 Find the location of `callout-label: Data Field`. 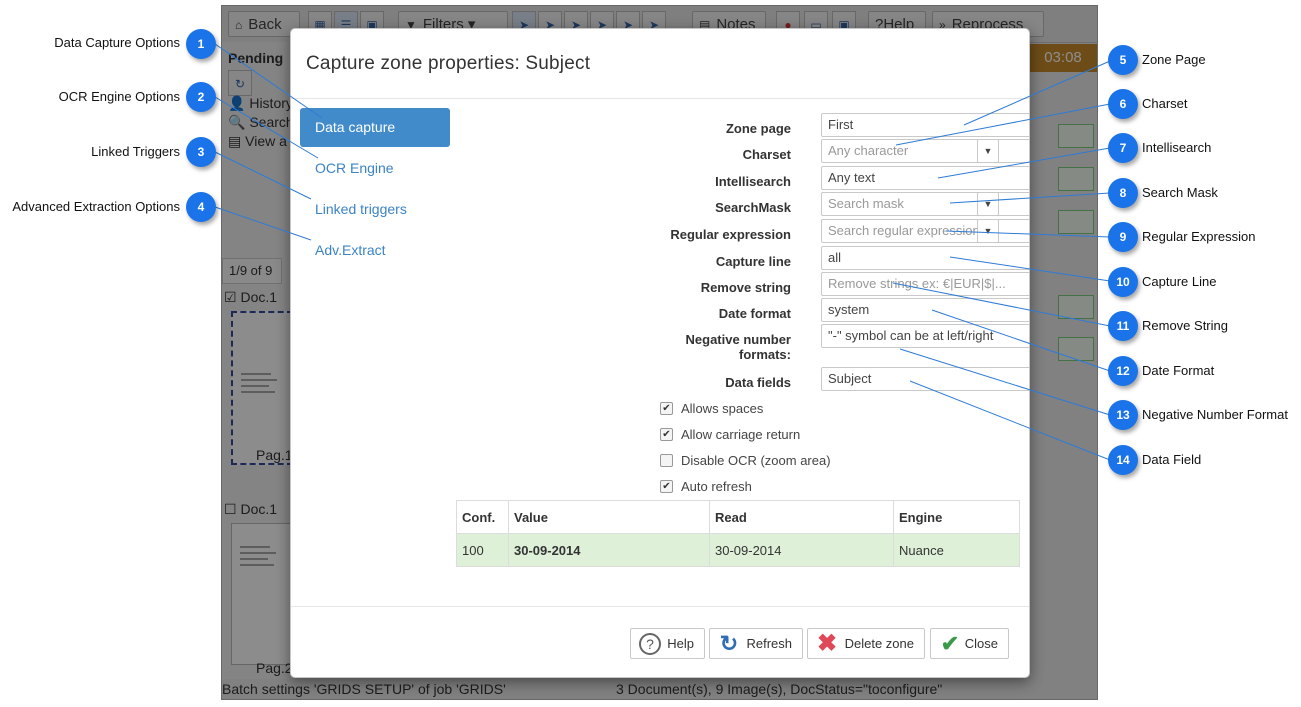

callout-label: Data Field is located at coordinates (1172, 459).